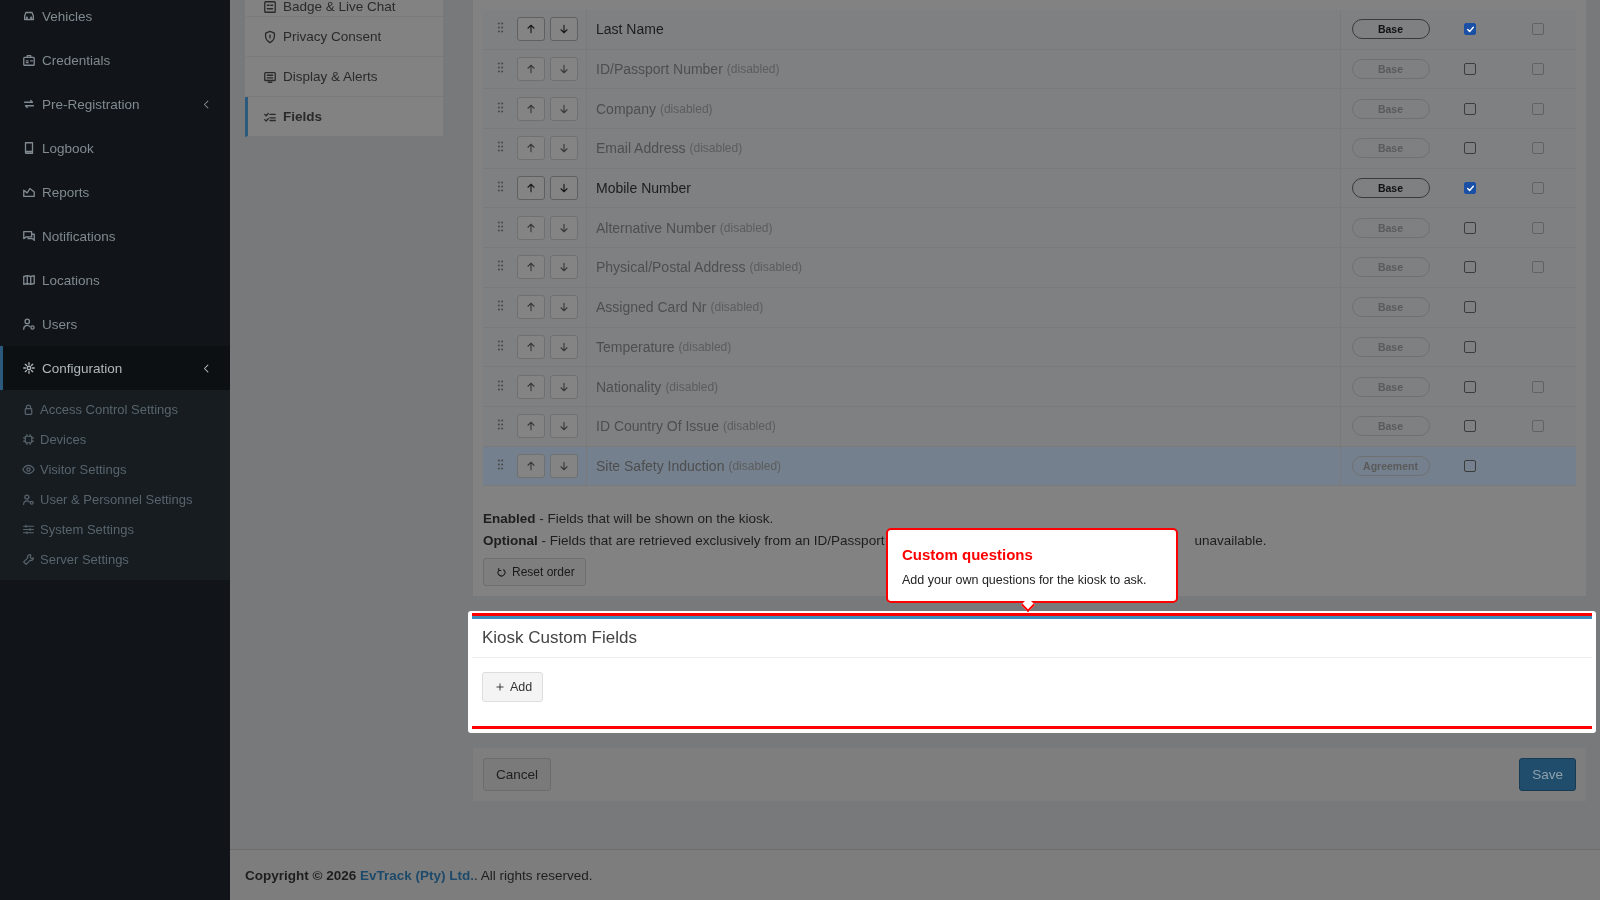 The width and height of the screenshot is (1600, 900). Describe the element at coordinates (270, 76) in the screenshot. I see `monitor-icon` at that location.